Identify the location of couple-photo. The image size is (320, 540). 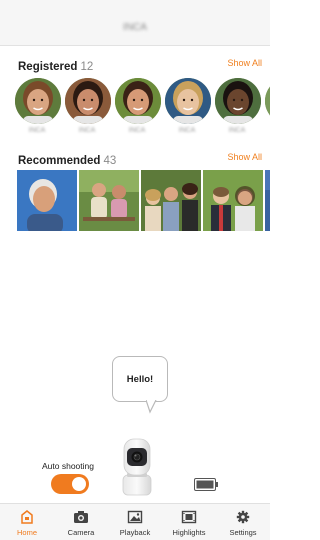
(233, 200).